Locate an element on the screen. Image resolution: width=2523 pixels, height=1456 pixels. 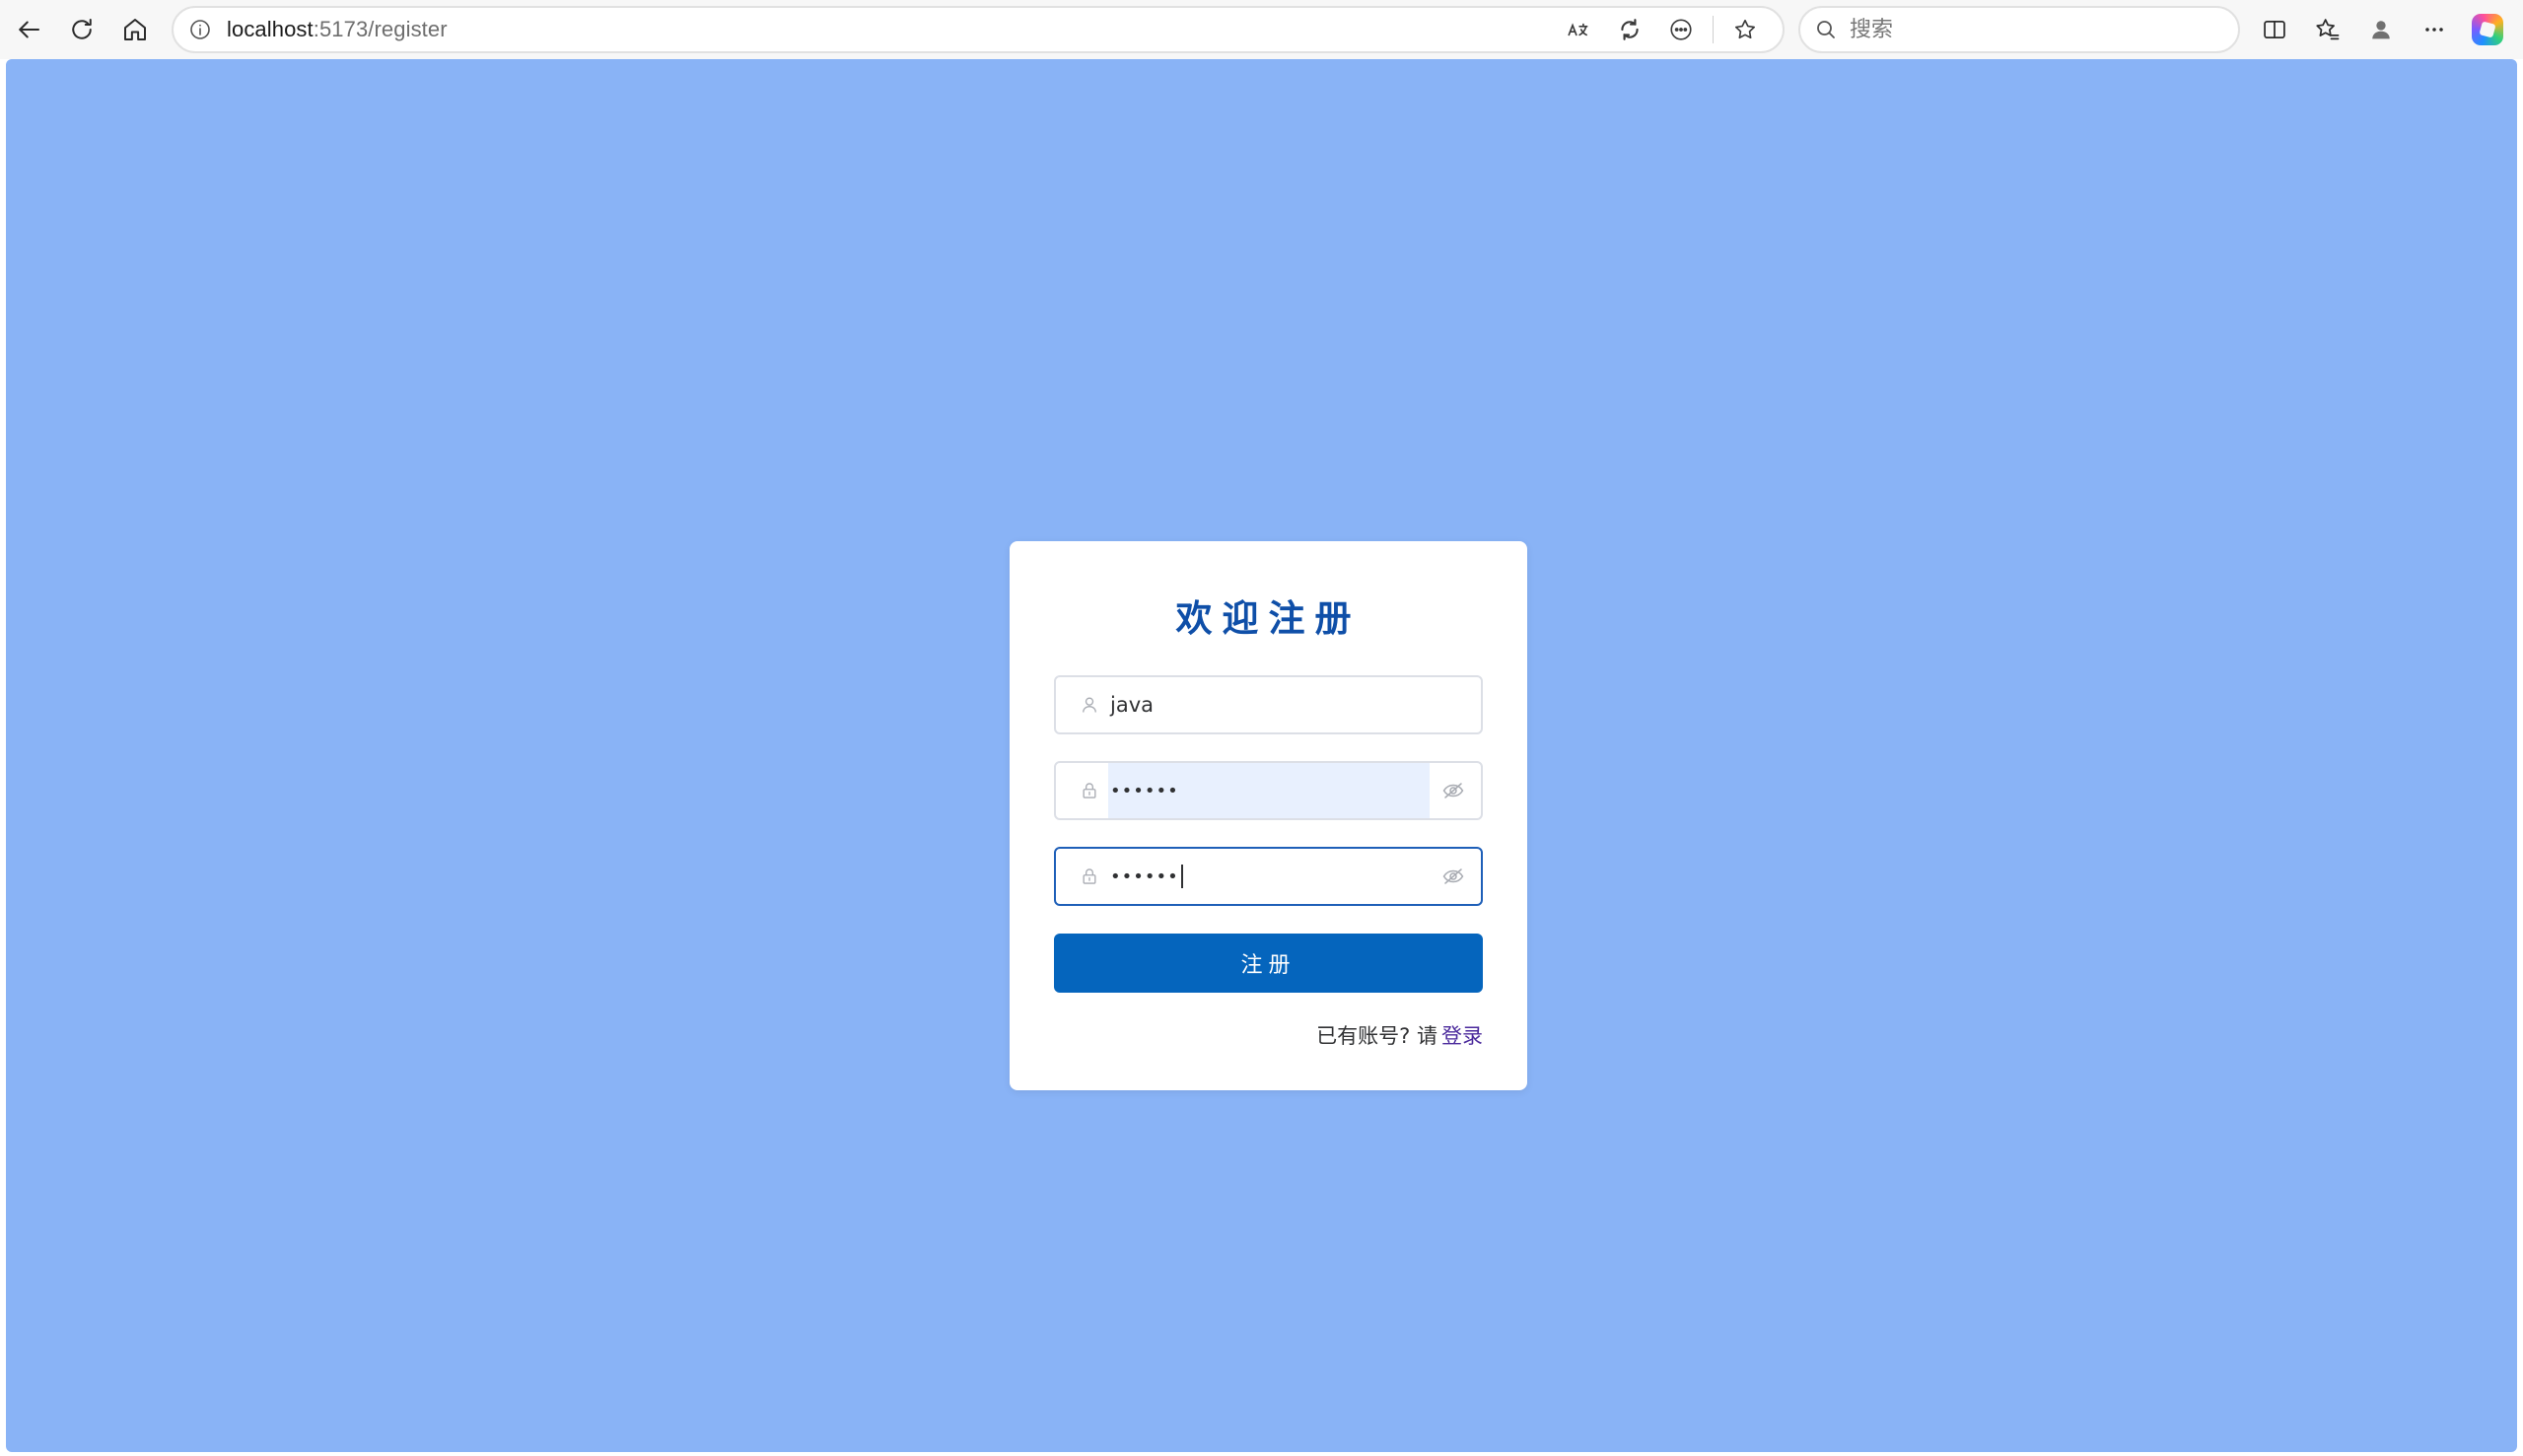
confirm-password-input: •••••• is located at coordinates (1262, 876).